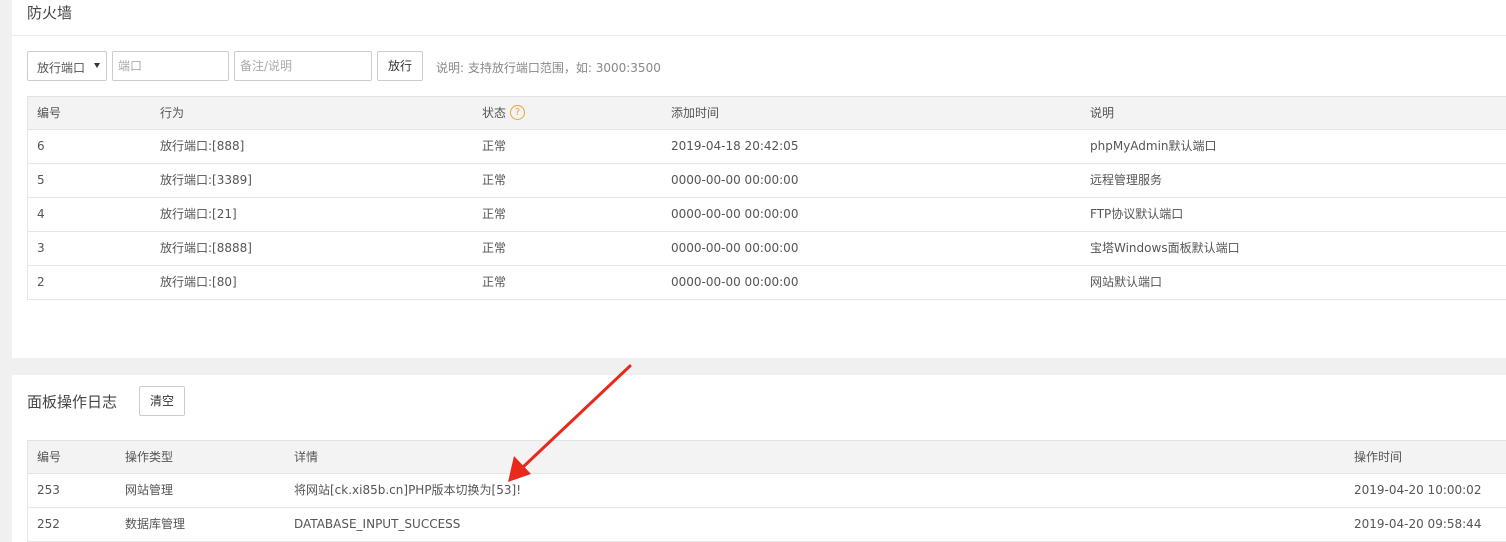 The height and width of the screenshot is (542, 1506). Describe the element at coordinates (377, 524) in the screenshot. I see `row-detail: DATABASE_INPUT_SUCCESS` at that location.